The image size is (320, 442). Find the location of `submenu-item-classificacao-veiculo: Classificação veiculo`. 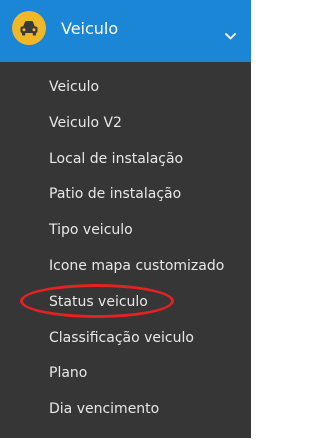

submenu-item-classificacao-veiculo: Classificação veiculo is located at coordinates (125, 338).